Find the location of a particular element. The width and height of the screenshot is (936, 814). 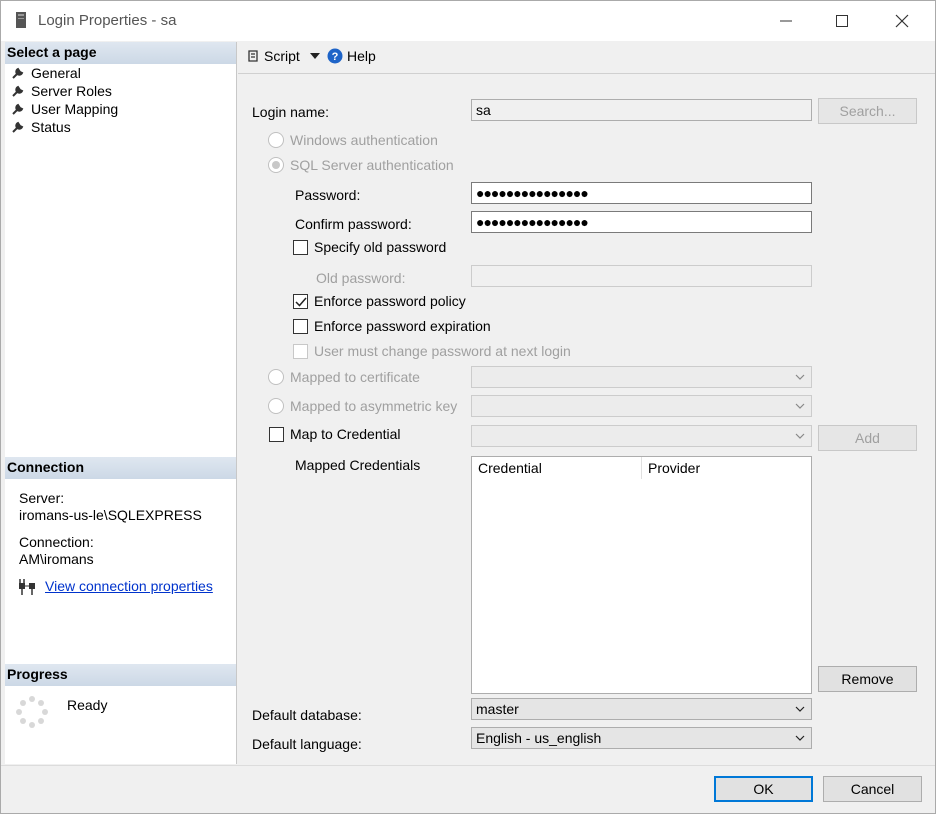

title-bar: Login Properties - sa is located at coordinates (468, 21).